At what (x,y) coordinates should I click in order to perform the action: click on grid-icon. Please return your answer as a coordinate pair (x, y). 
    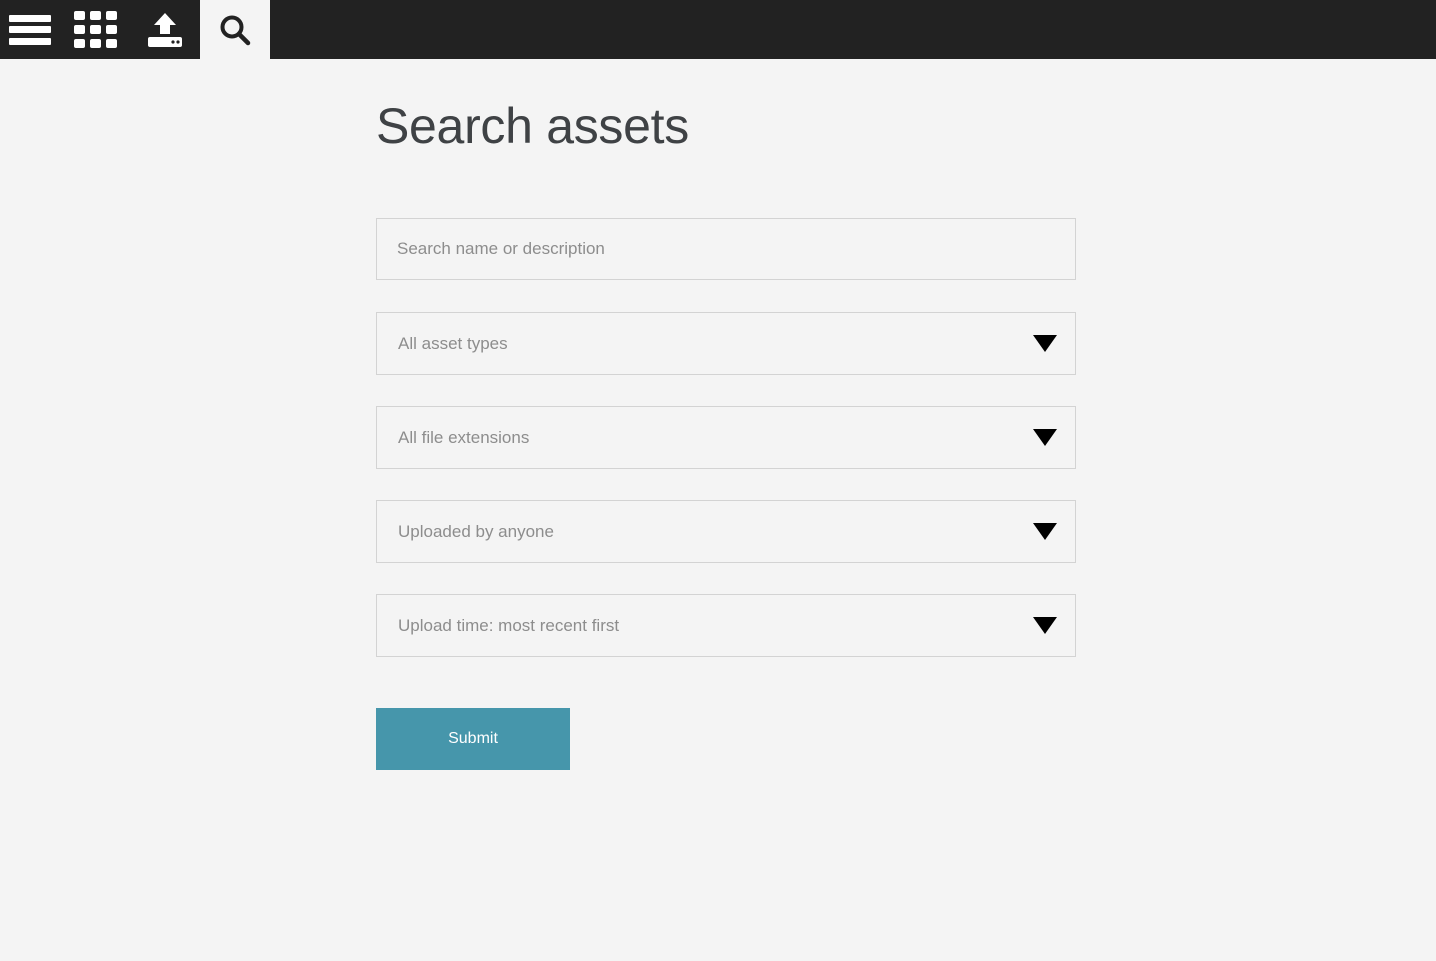
    Looking at the image, I should click on (95, 29).